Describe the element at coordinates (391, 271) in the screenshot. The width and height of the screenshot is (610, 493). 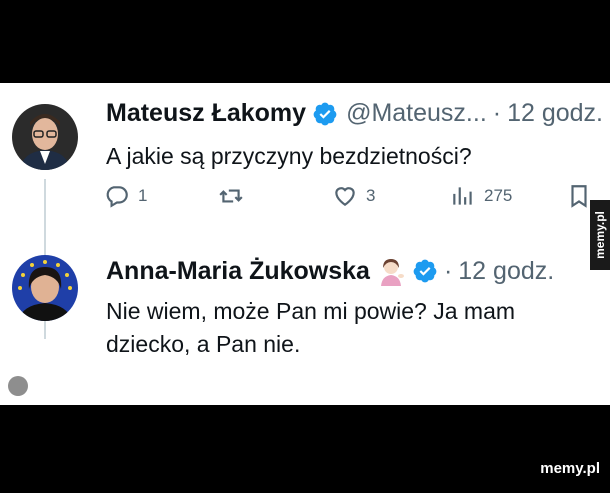
I see `person-tipping-hand-emoji-icon` at that location.